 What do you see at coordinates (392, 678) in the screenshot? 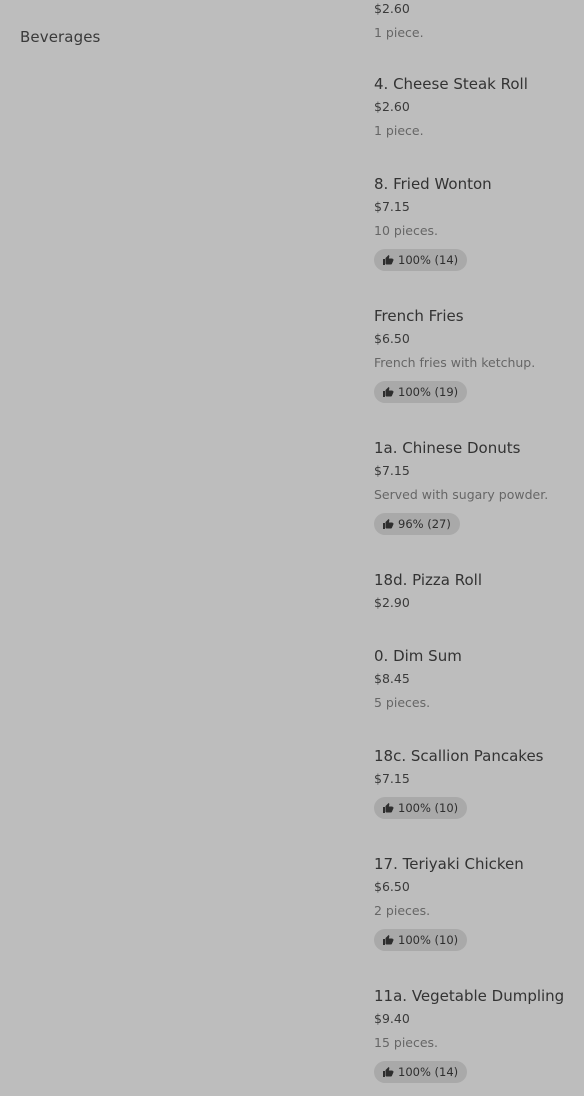
I see `item-price: $8.45` at bounding box center [392, 678].